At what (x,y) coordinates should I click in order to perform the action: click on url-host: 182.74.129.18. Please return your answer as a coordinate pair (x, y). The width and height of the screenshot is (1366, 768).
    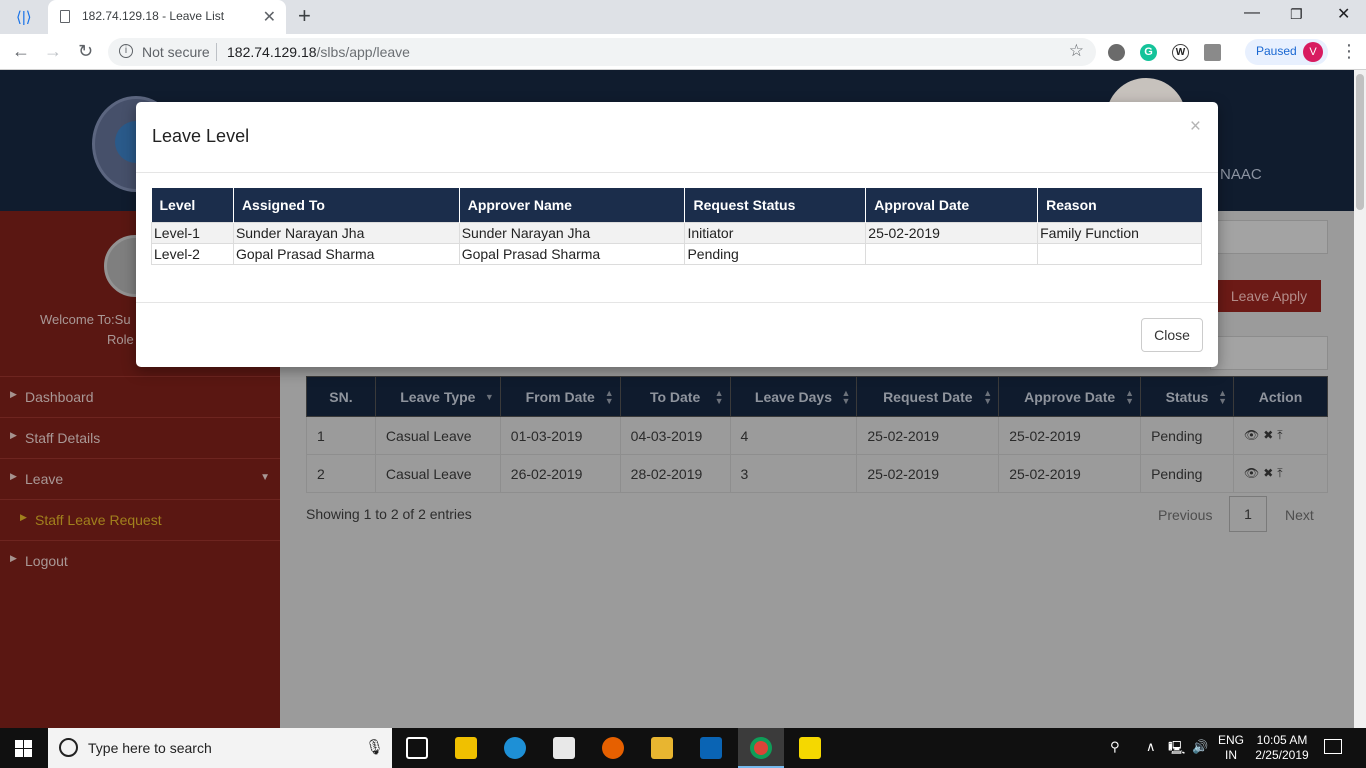
    Looking at the image, I should click on (272, 52).